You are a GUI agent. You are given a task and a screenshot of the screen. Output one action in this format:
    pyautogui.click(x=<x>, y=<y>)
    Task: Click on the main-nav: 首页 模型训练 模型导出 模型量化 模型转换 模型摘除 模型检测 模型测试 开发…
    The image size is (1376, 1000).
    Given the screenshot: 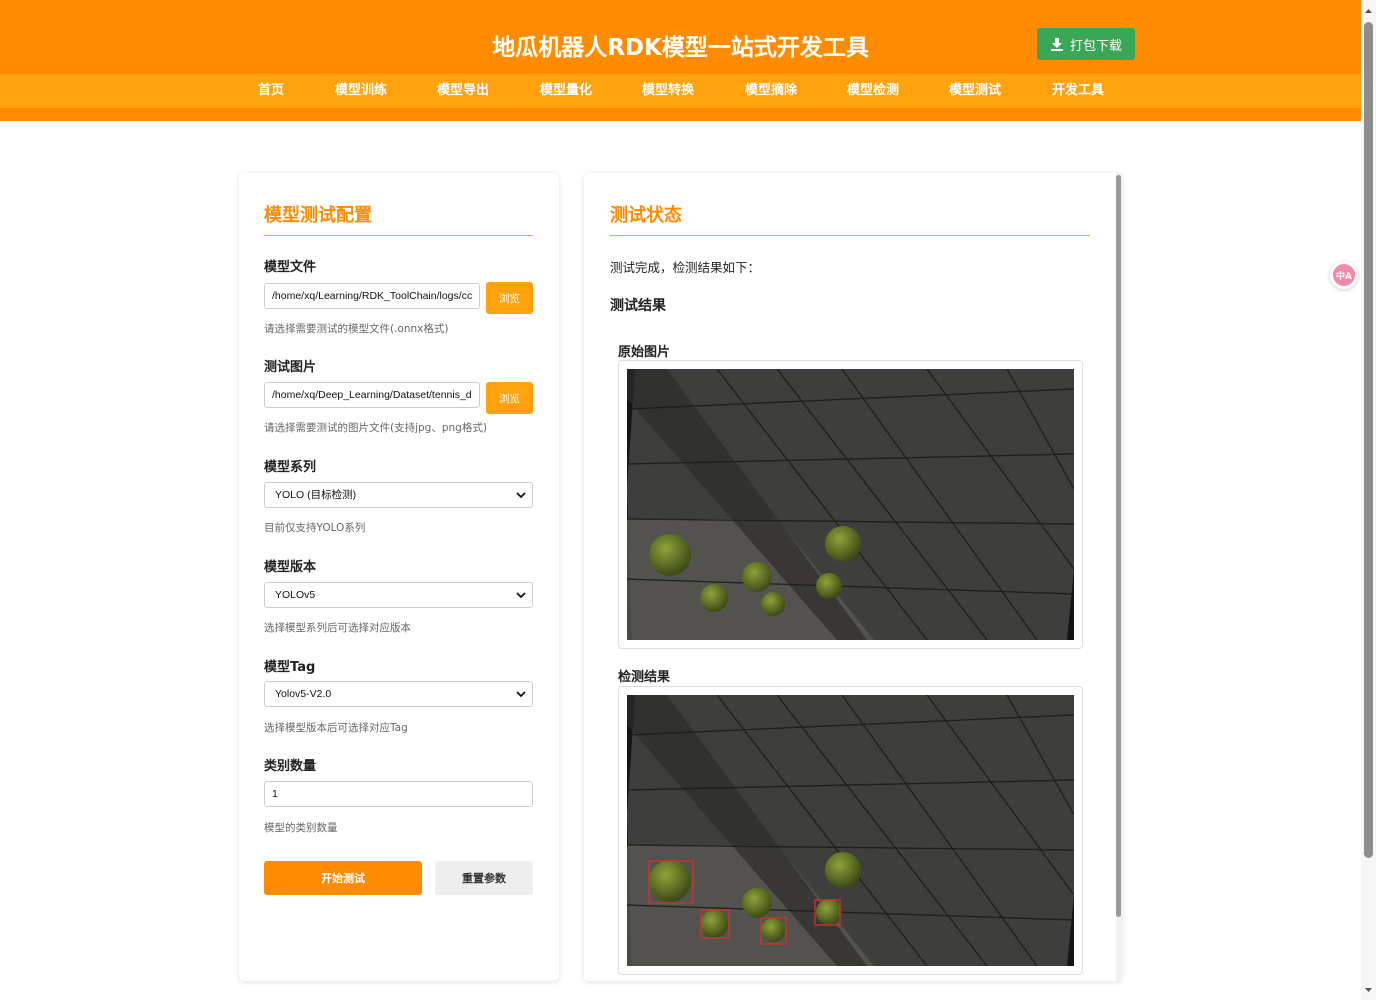 What is the action you would take?
    pyautogui.click(x=680, y=91)
    